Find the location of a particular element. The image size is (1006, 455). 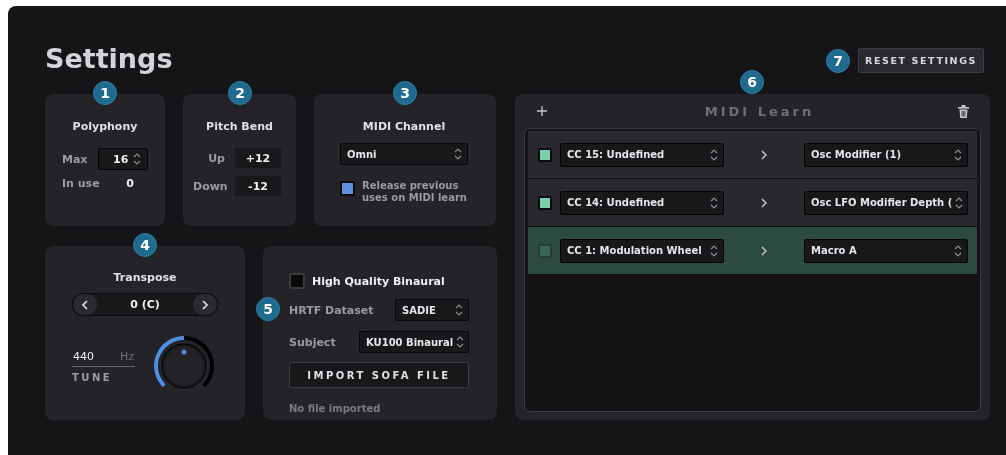

import-sofa-file-button: IMPORT SOFA FILE is located at coordinates (379, 375).